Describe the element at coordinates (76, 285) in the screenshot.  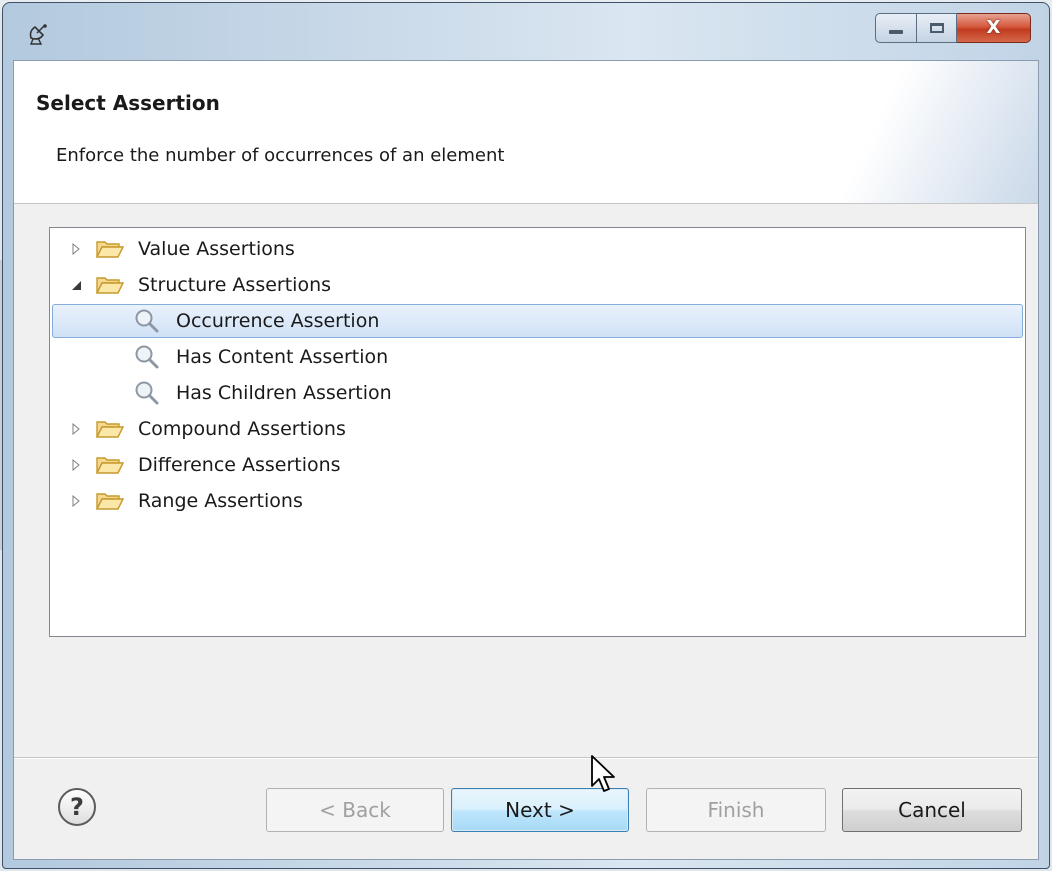
I see `collapse-arrow-icon` at that location.